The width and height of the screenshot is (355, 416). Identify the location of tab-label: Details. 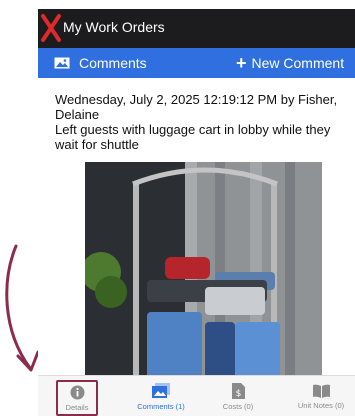
(77, 407).